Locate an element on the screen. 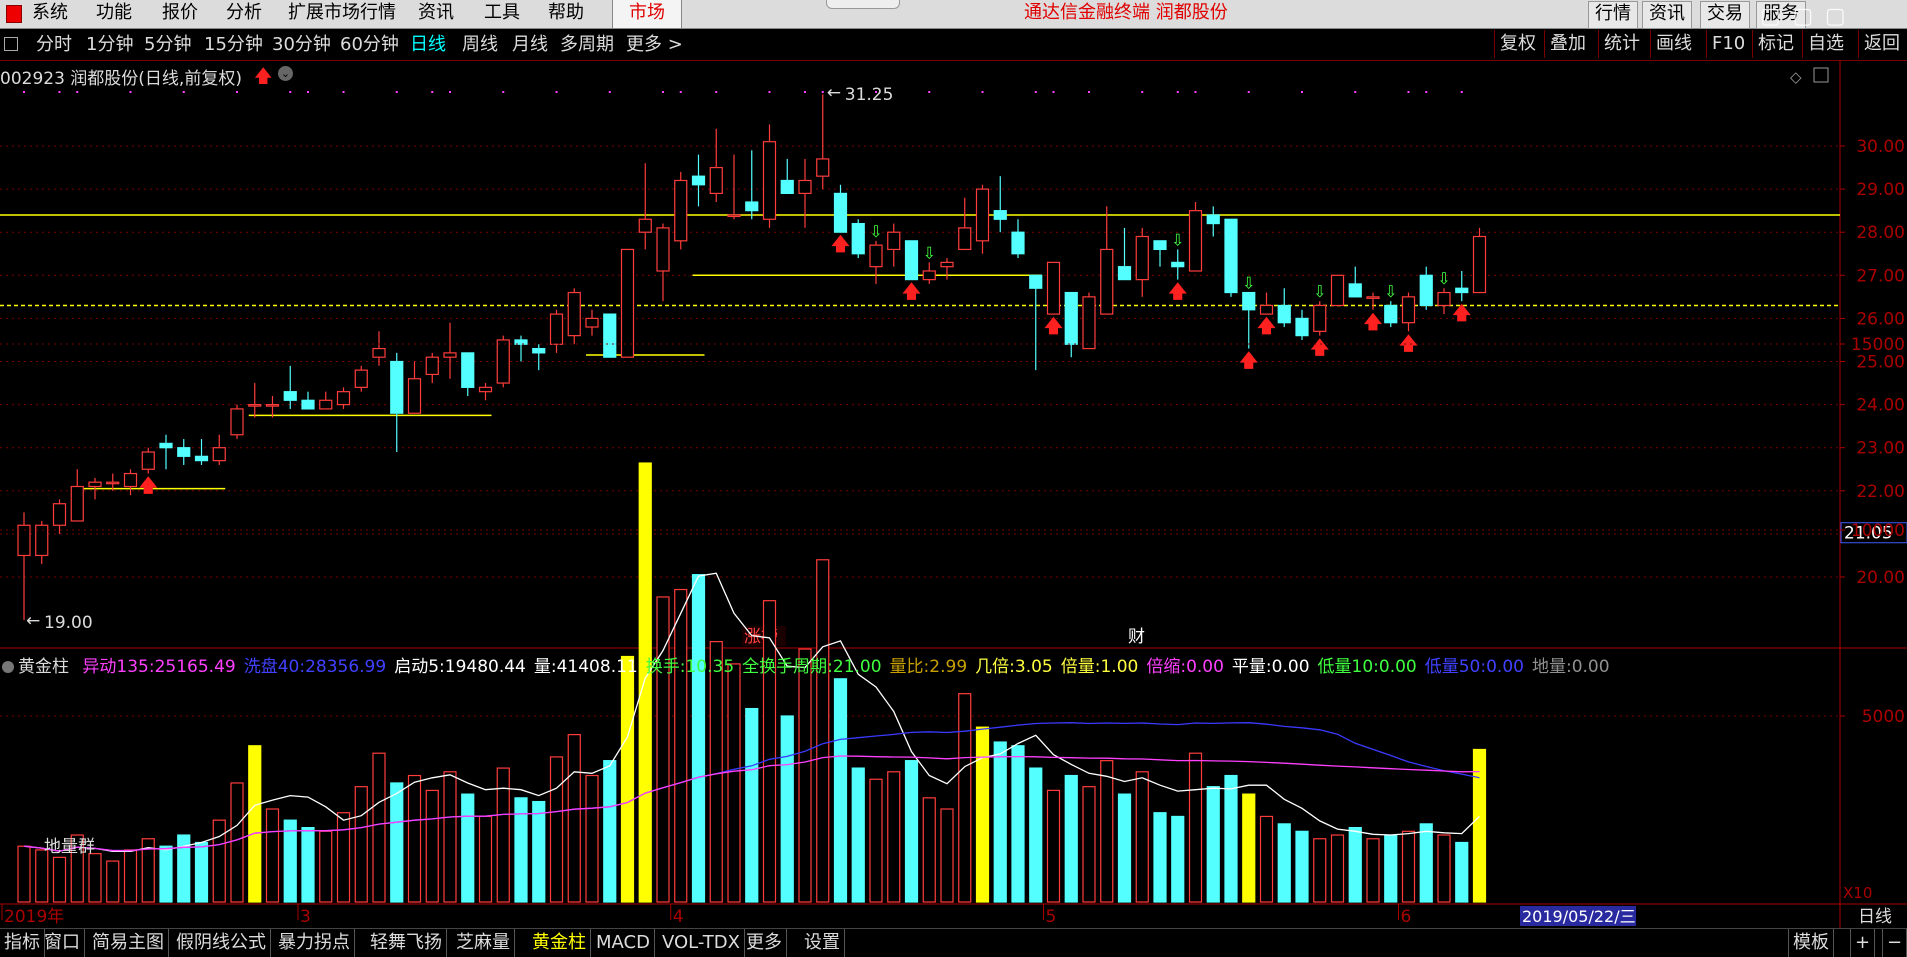  toolbar-button-6: 自选 is located at coordinates (1825, 44).